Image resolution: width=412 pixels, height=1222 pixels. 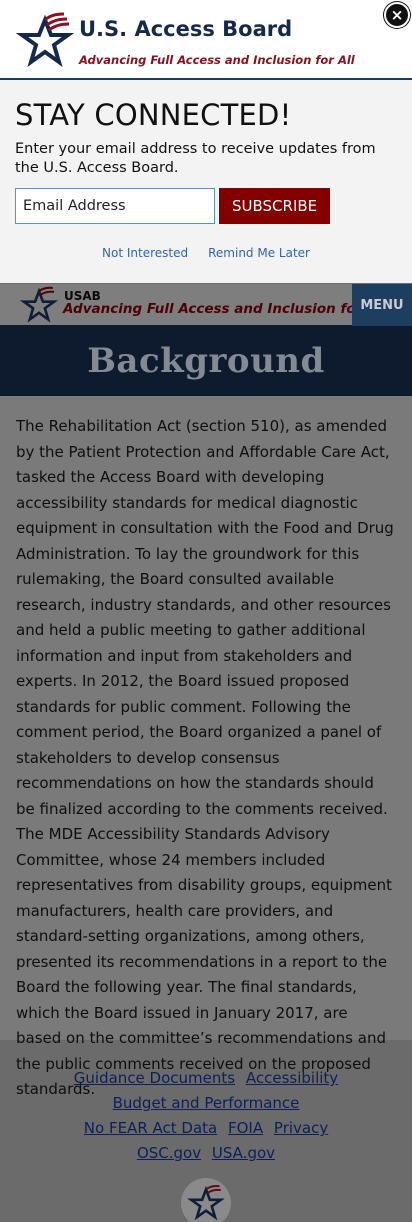 What do you see at coordinates (206, 1203) in the screenshot?
I see `footer-star-icon` at bounding box center [206, 1203].